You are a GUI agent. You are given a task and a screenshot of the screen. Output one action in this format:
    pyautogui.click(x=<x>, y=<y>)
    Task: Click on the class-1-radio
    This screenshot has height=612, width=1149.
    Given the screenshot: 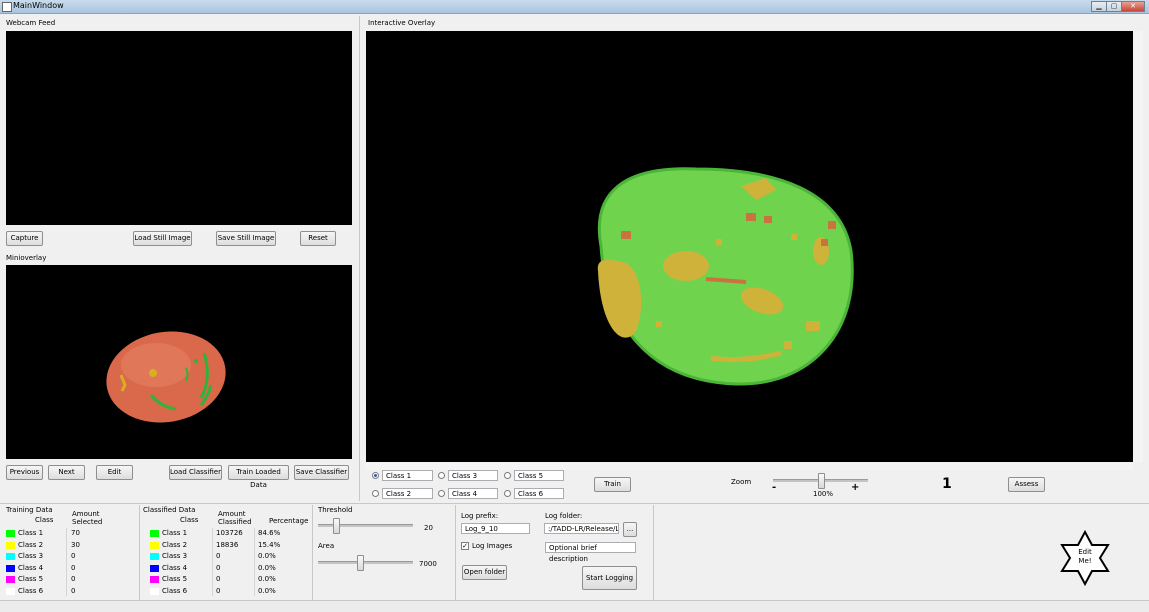 What is the action you would take?
    pyautogui.click(x=375, y=475)
    